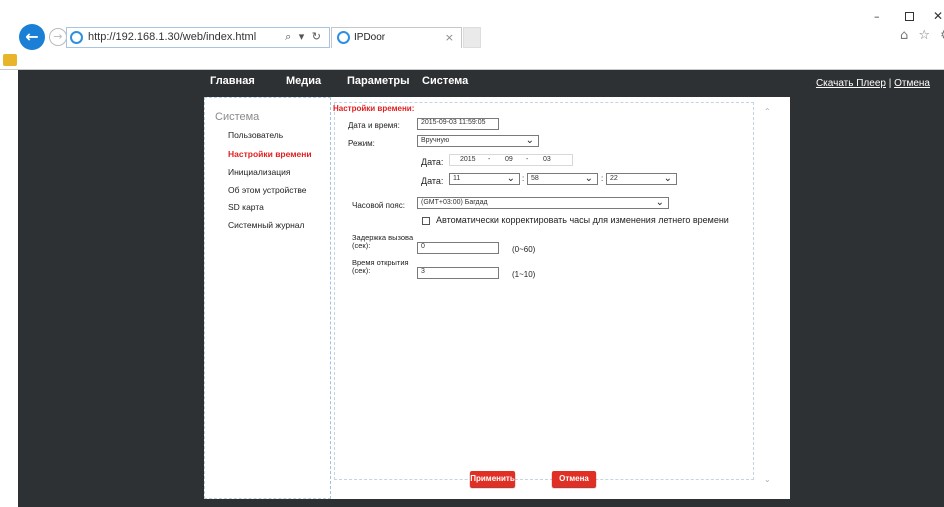  I want to click on second-value: 22, so click(614, 178).